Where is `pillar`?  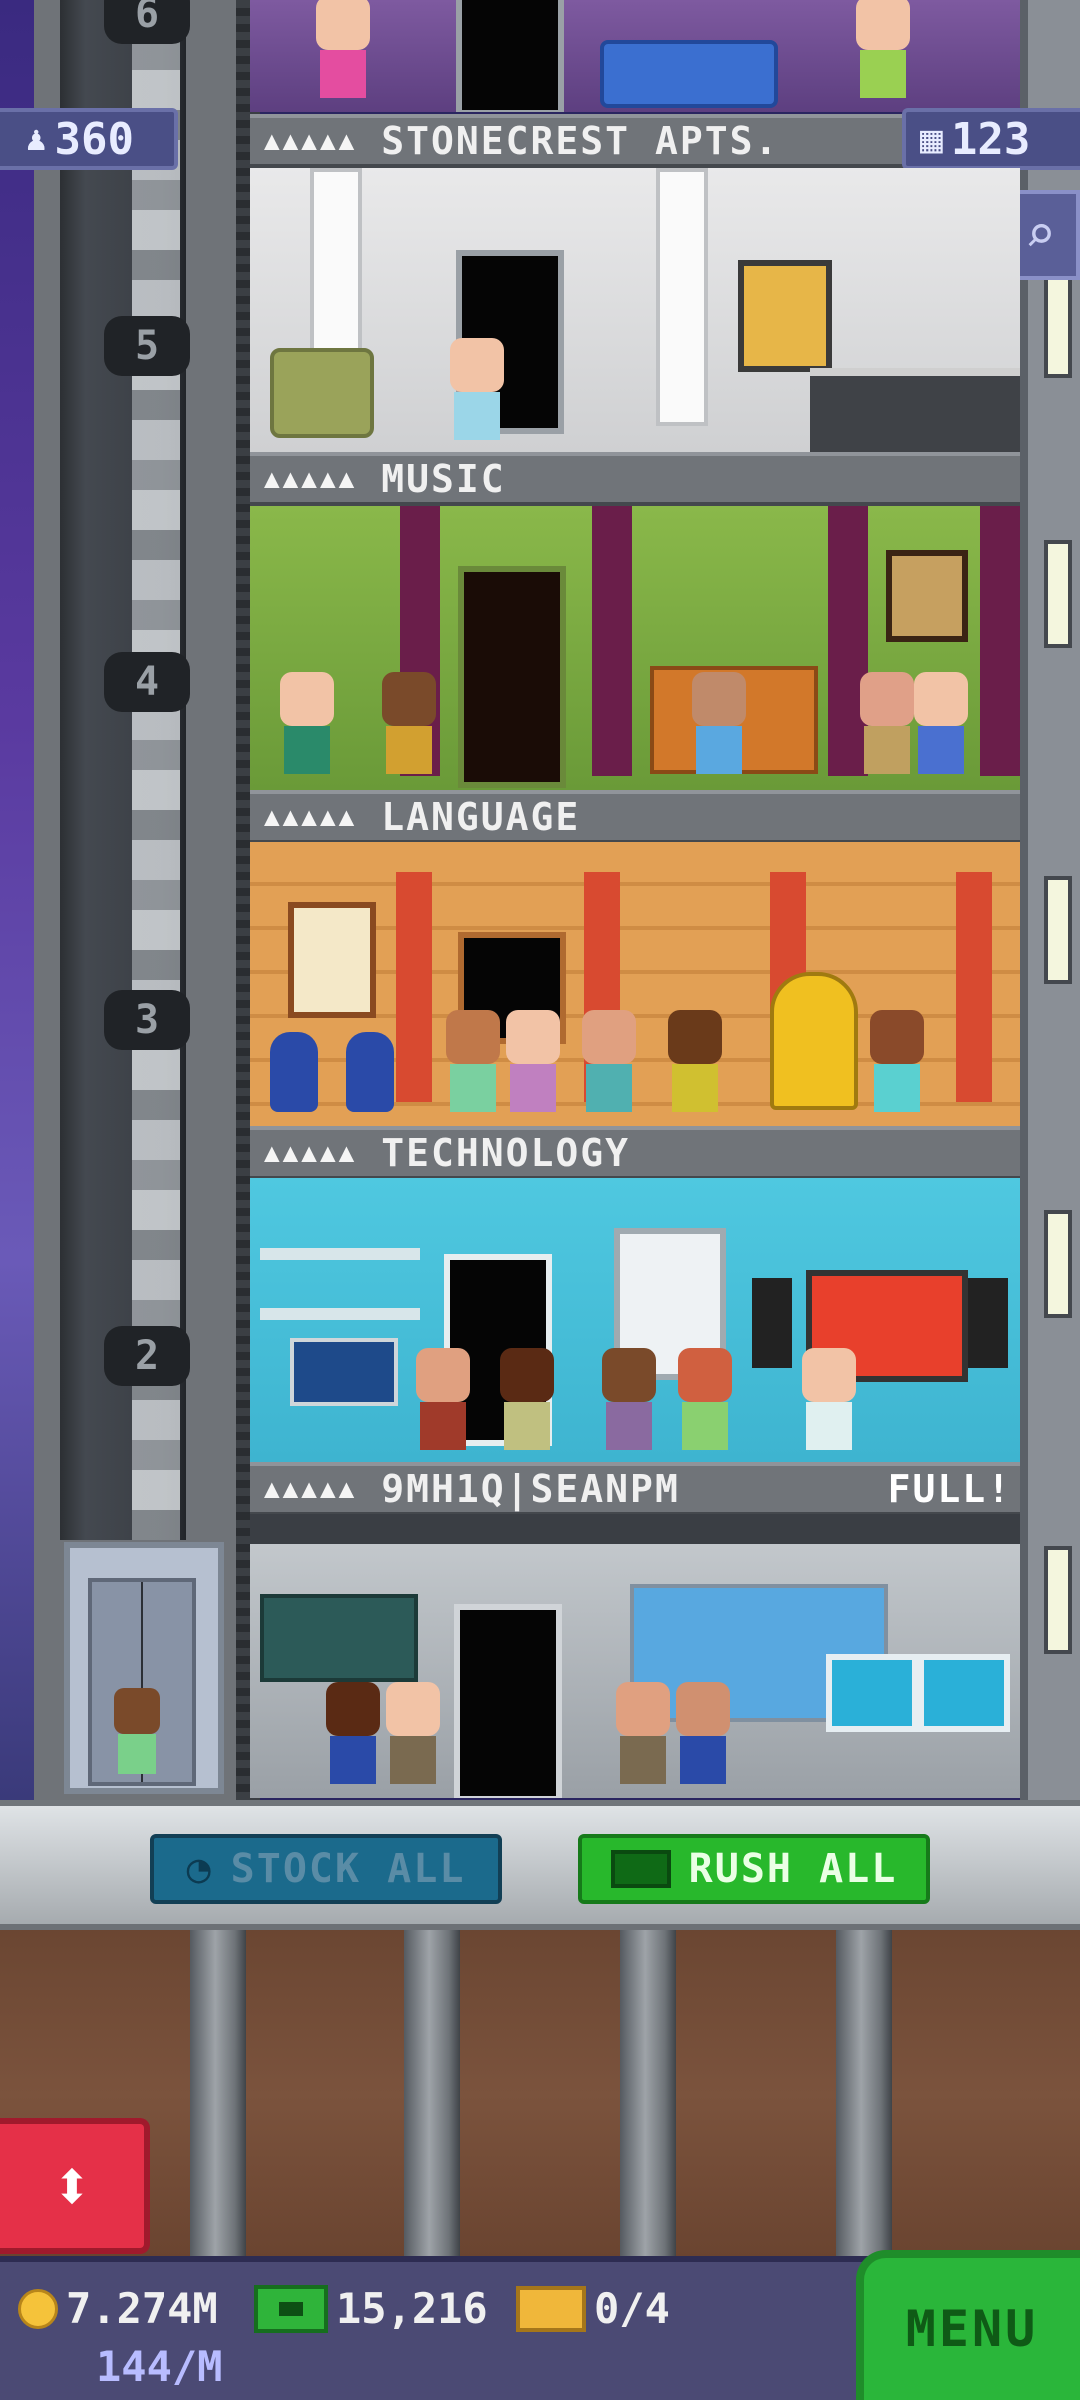 pillar is located at coordinates (682, 297).